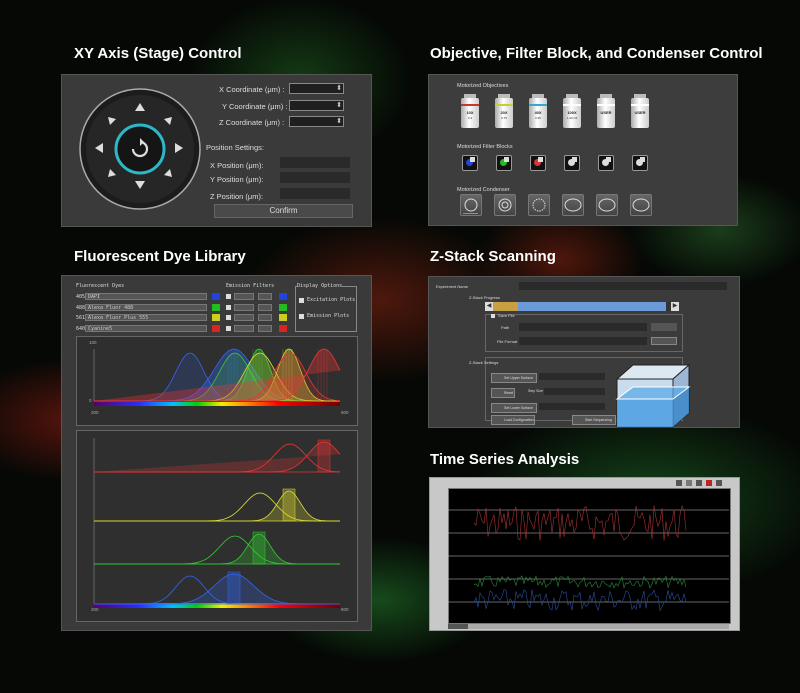 The width and height of the screenshot is (800, 693). Describe the element at coordinates (489, 306) in the screenshot. I see `progress-prev-button: ◀` at that location.